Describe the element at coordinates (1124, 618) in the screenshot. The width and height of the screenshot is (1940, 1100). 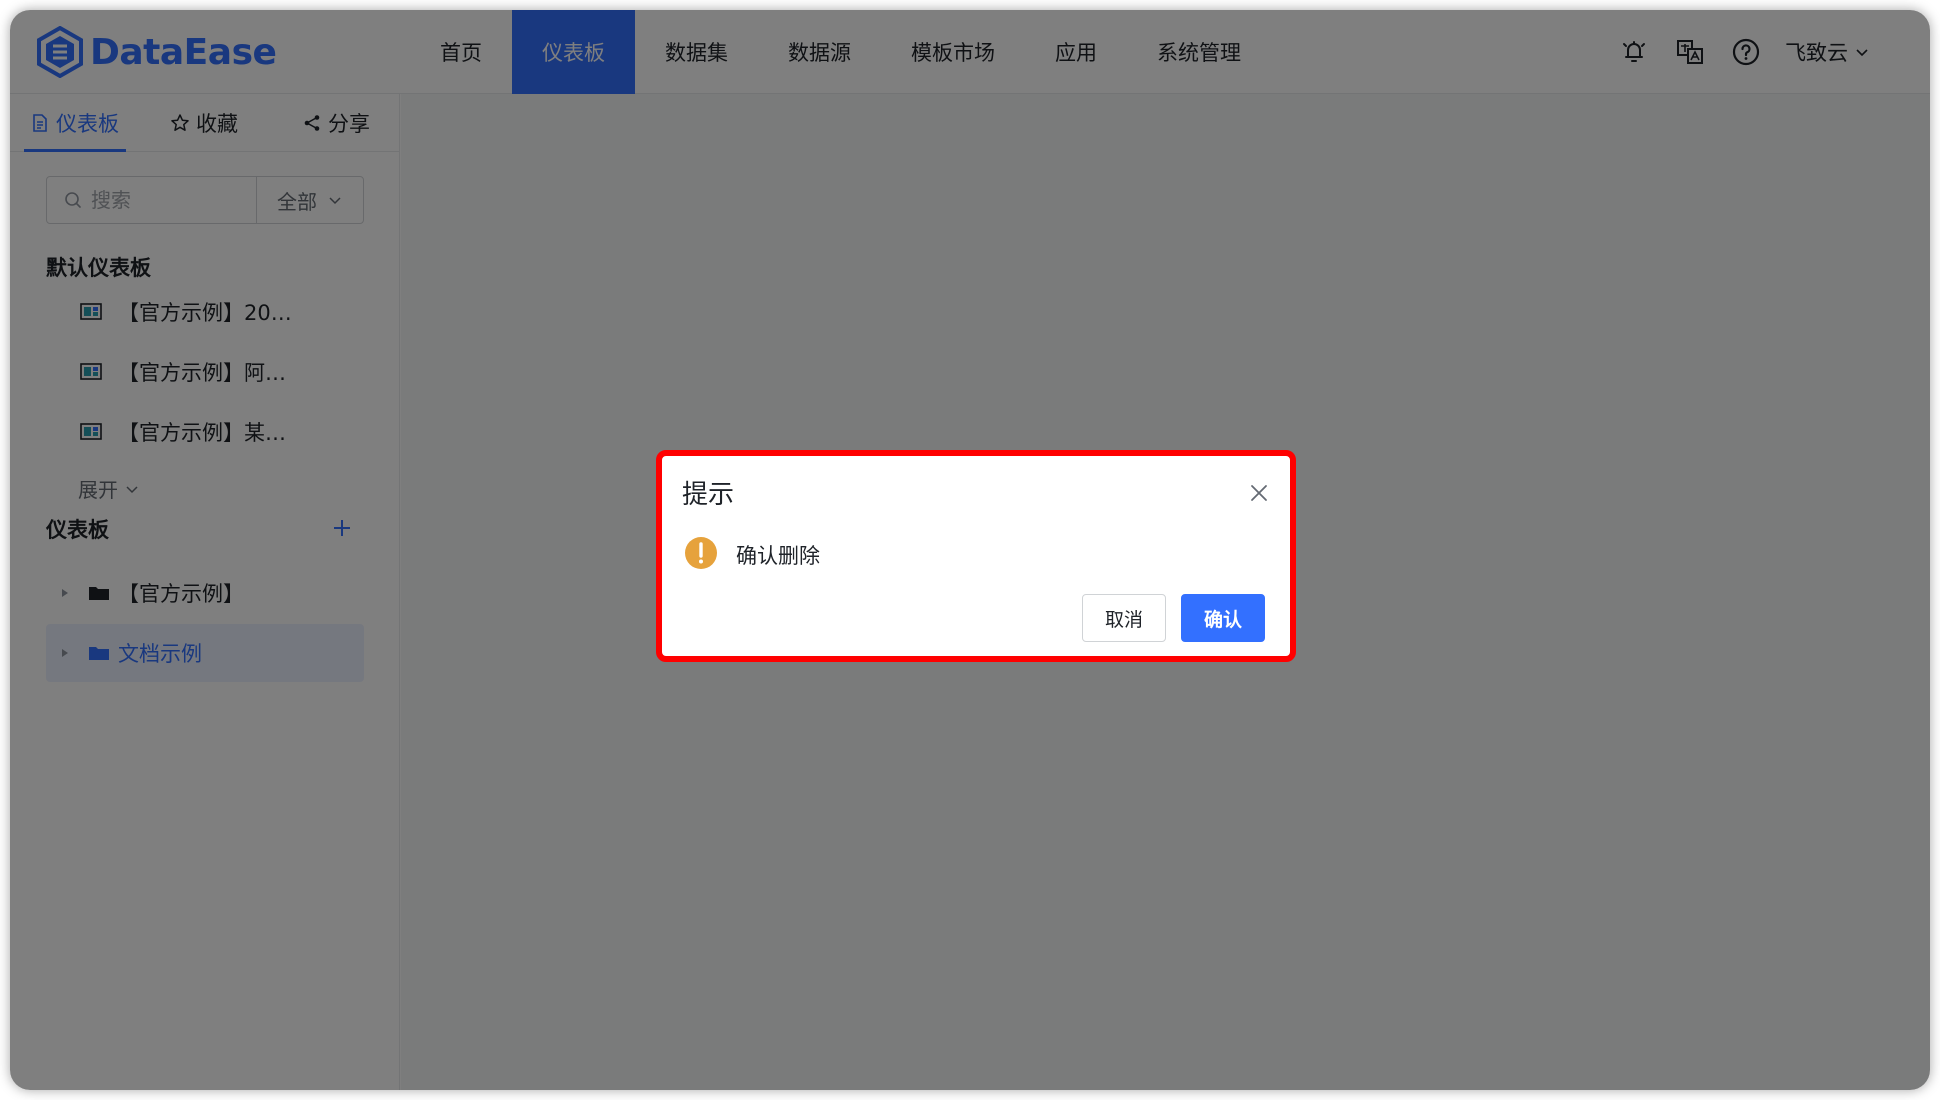
I see `cancel-button: 取消` at that location.